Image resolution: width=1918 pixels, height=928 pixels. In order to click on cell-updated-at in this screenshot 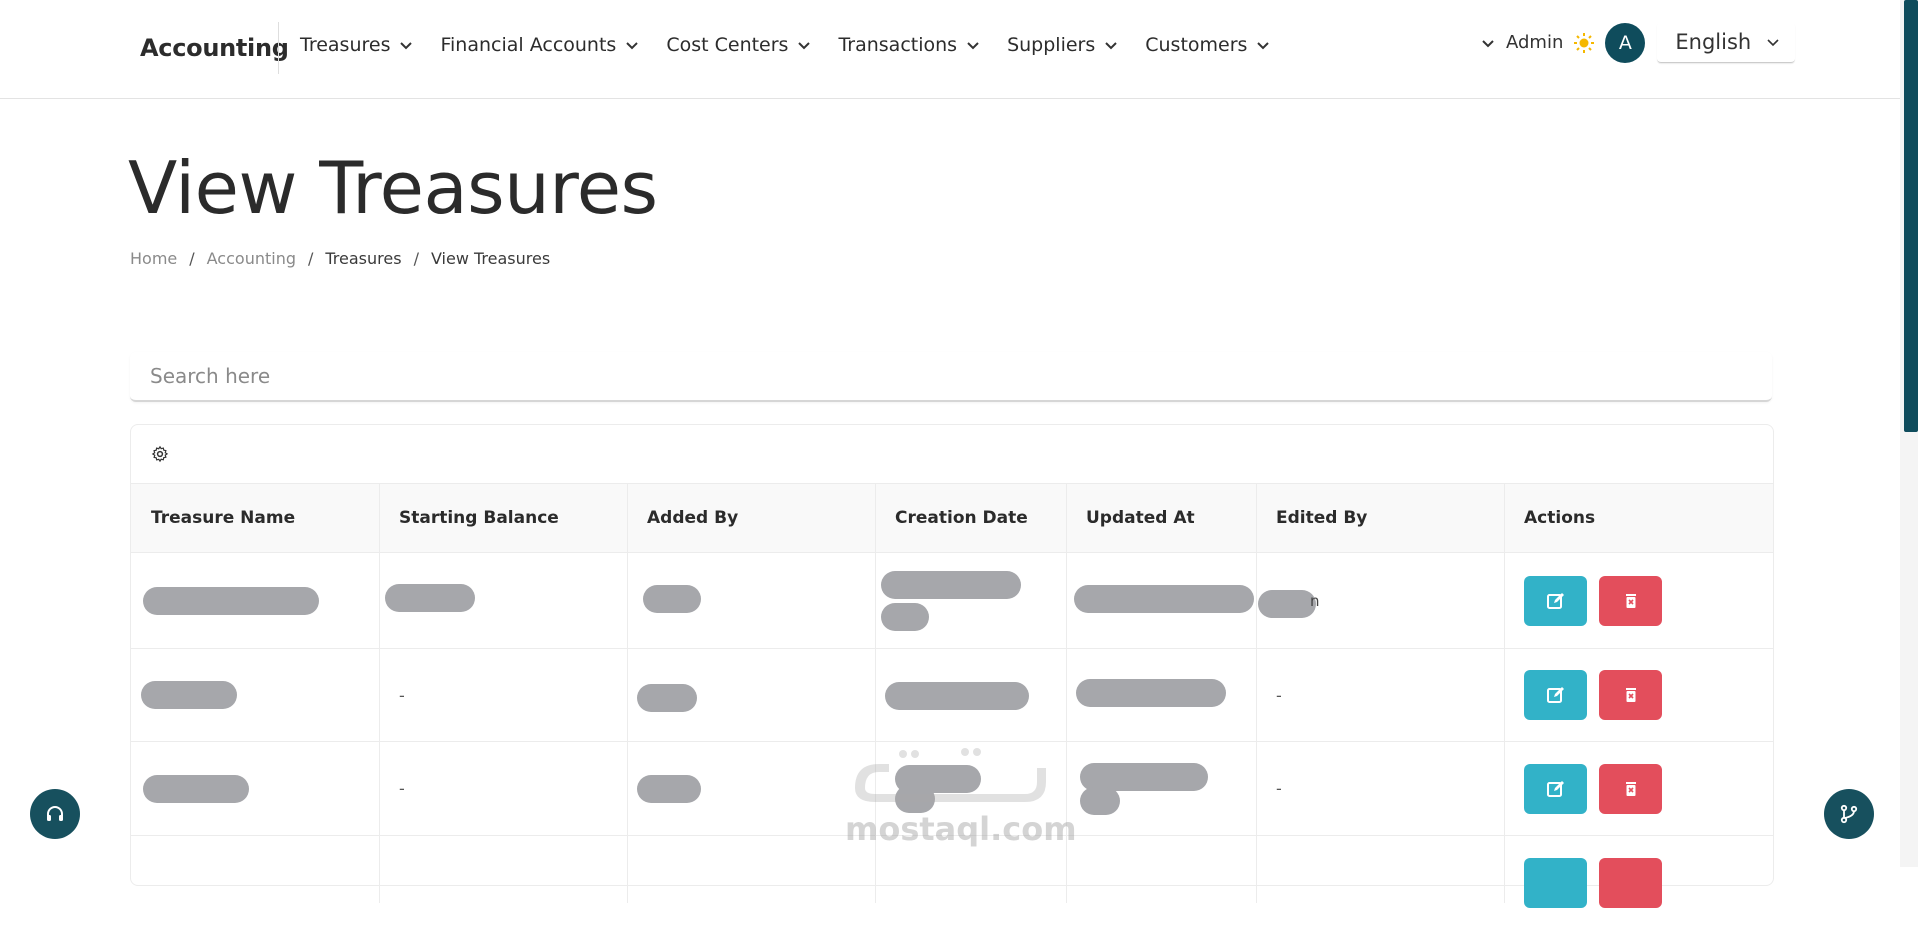, I will do `click(1161, 600)`.